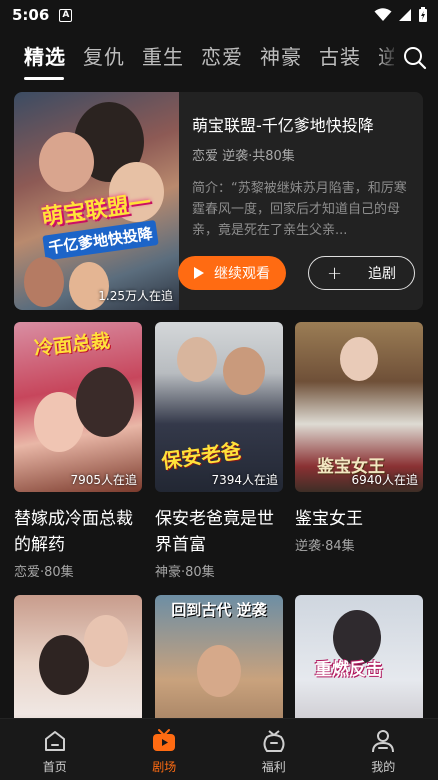 This screenshot has width=438, height=780. What do you see at coordinates (163, 58) in the screenshot?
I see `tab-rebirth: 重生` at bounding box center [163, 58].